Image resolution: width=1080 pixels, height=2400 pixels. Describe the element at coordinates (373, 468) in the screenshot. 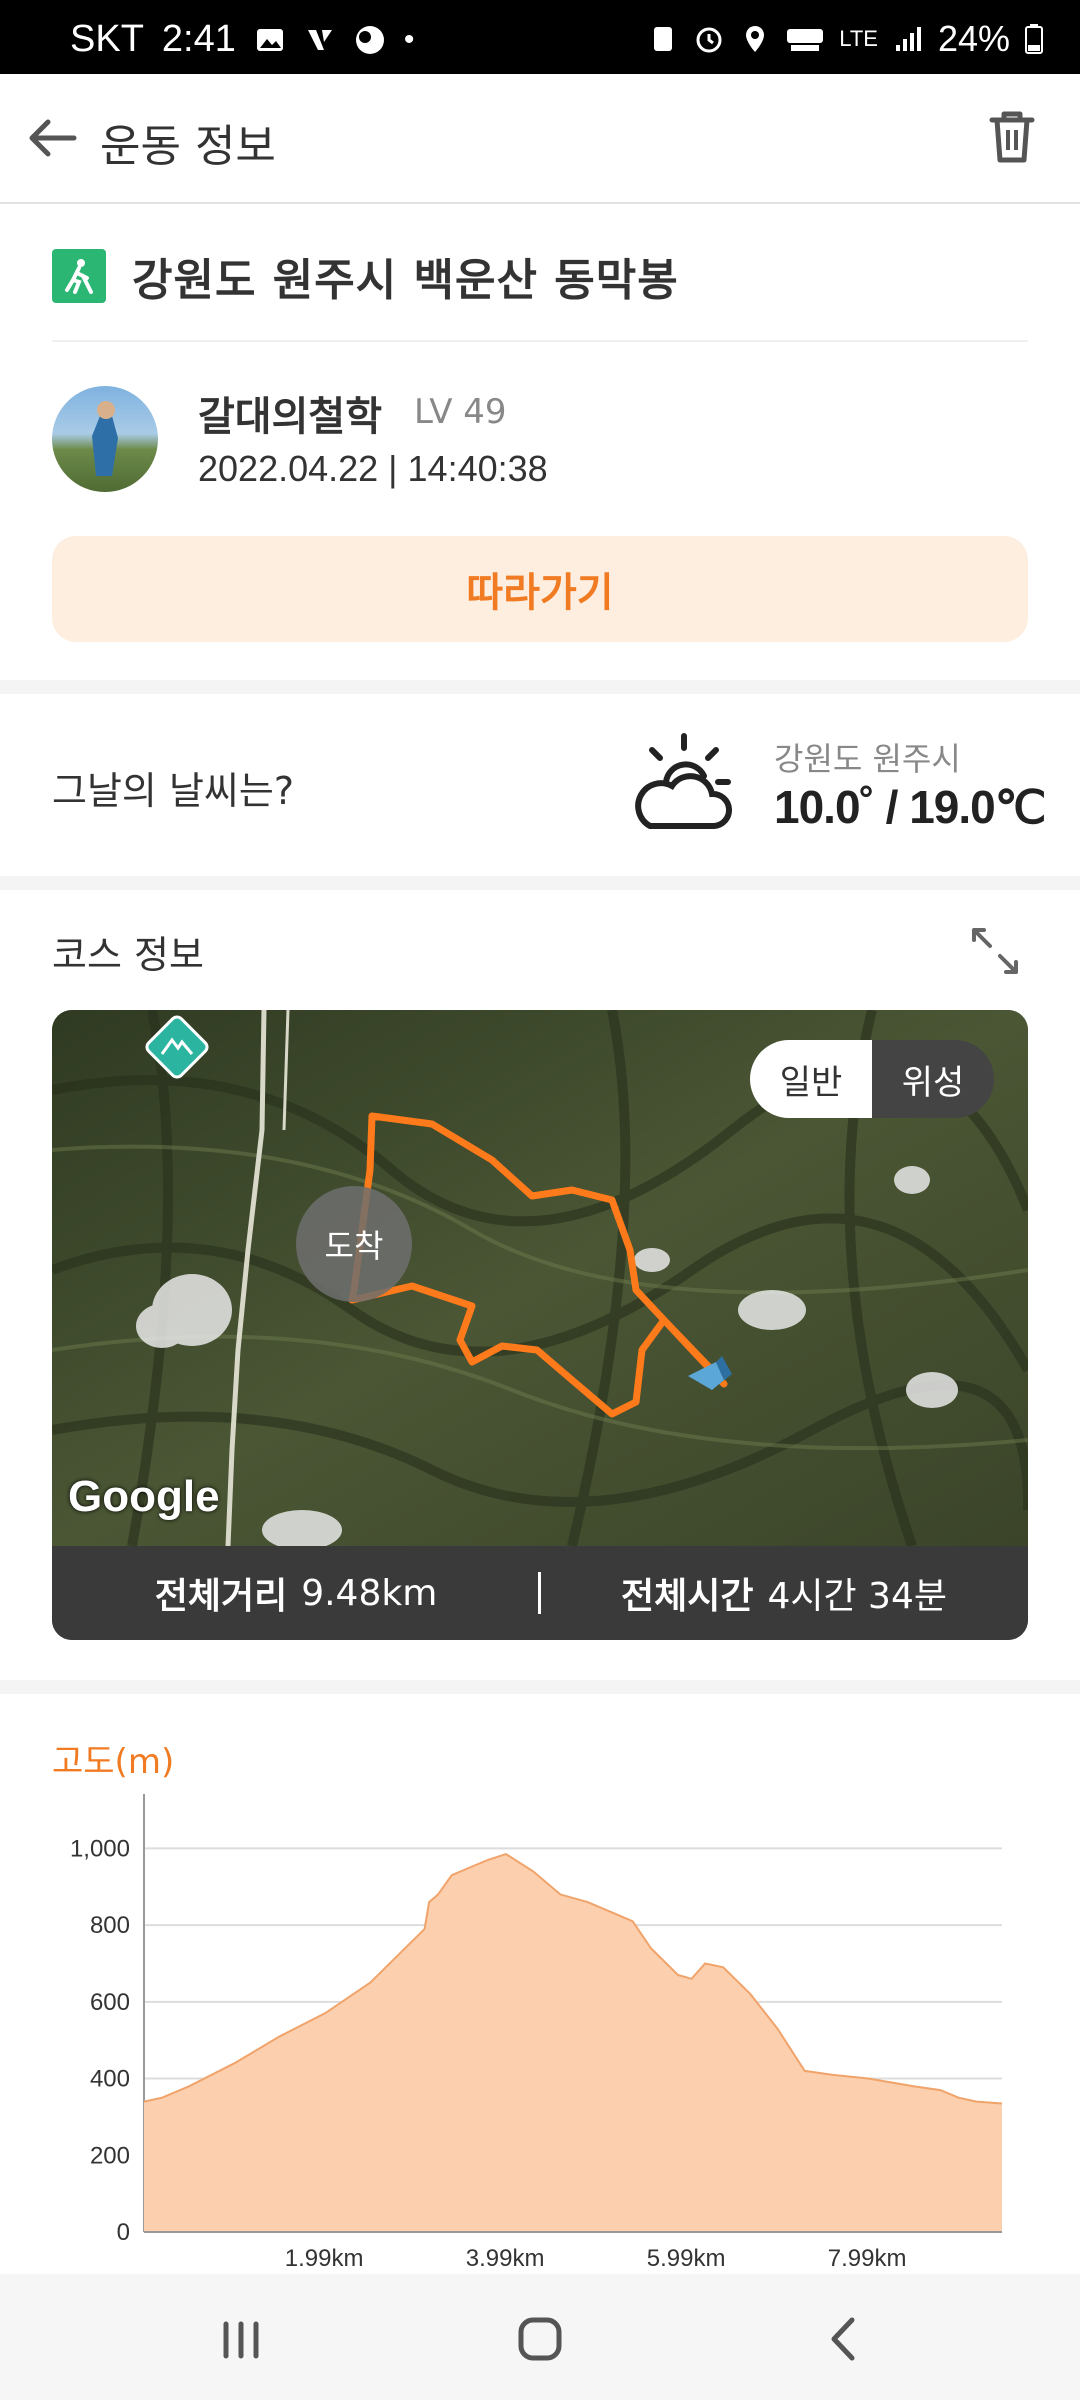

I see `activity-datetime: 2022.04.22 | 14:40:38` at that location.